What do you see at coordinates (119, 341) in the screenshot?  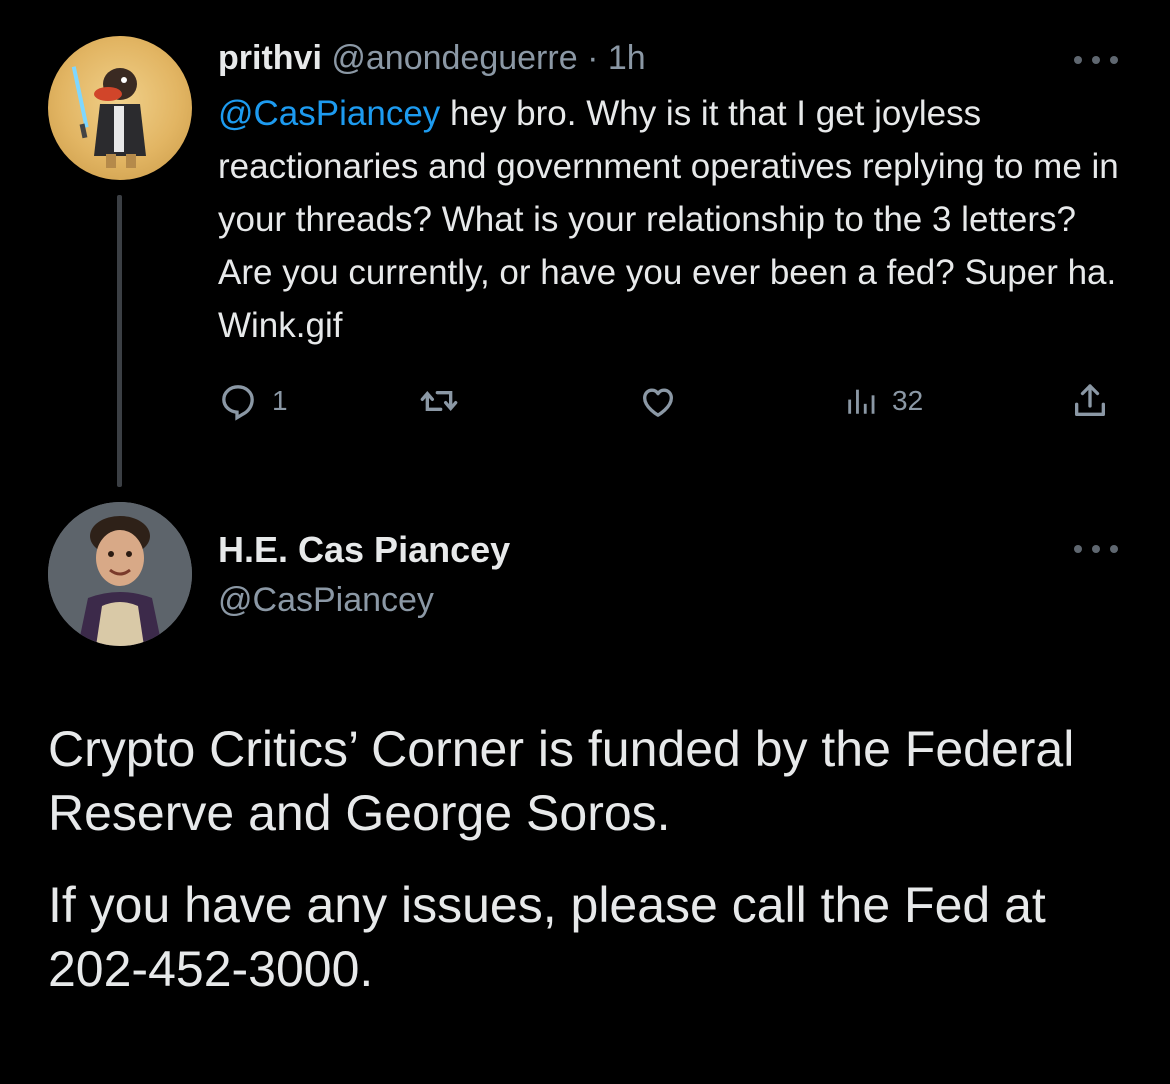 I see `thread-line` at bounding box center [119, 341].